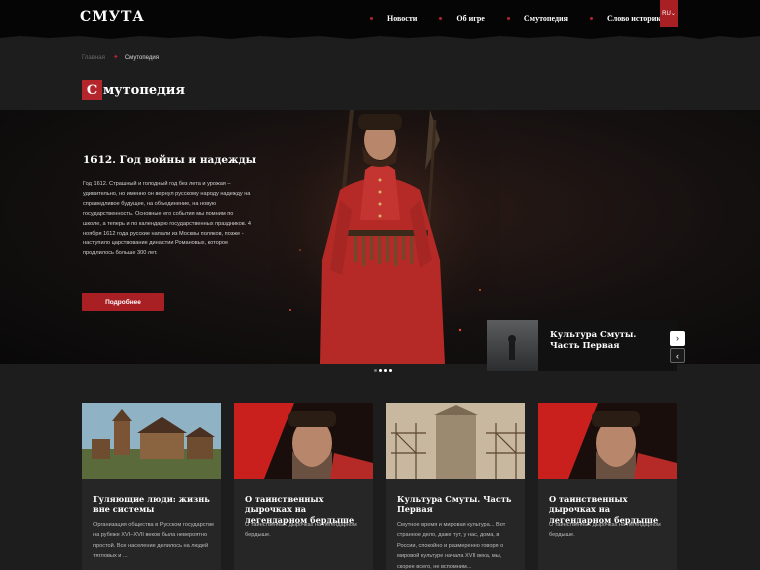  What do you see at coordinates (93, 58) in the screenshot?
I see `breadcrumb-home-link: Главная` at bounding box center [93, 58].